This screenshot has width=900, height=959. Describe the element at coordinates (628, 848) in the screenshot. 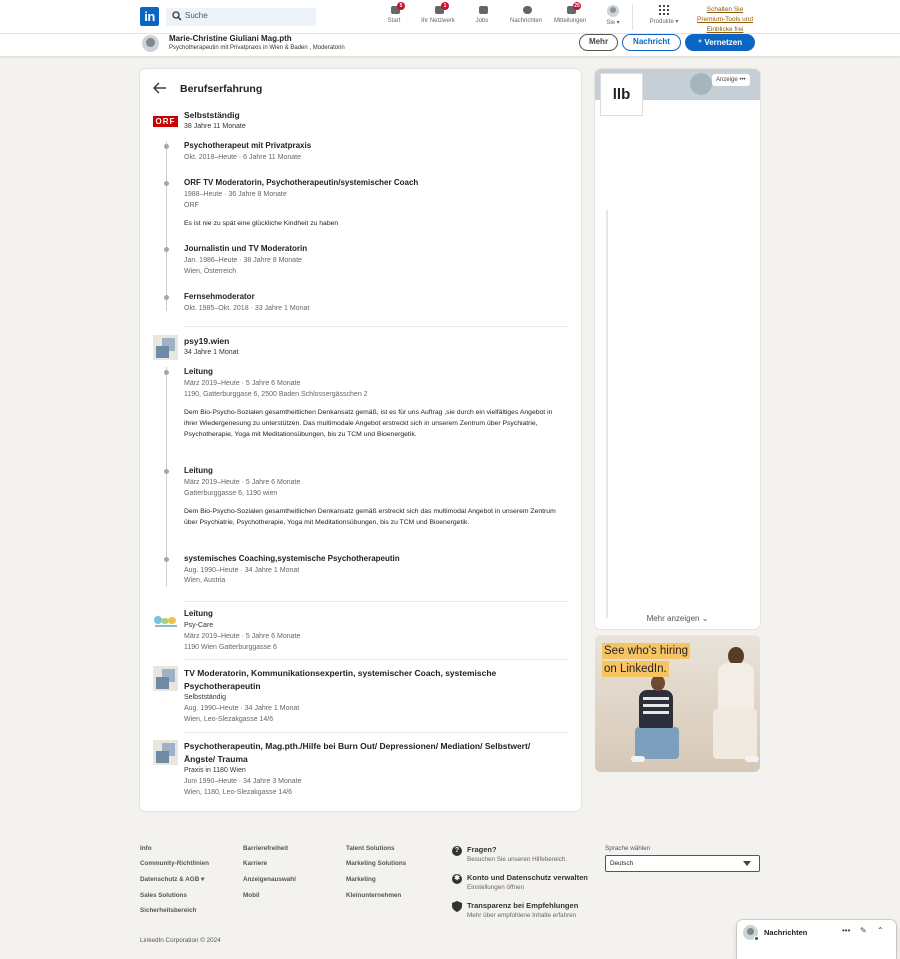

I see `language-label: Sprache wählen` at that location.